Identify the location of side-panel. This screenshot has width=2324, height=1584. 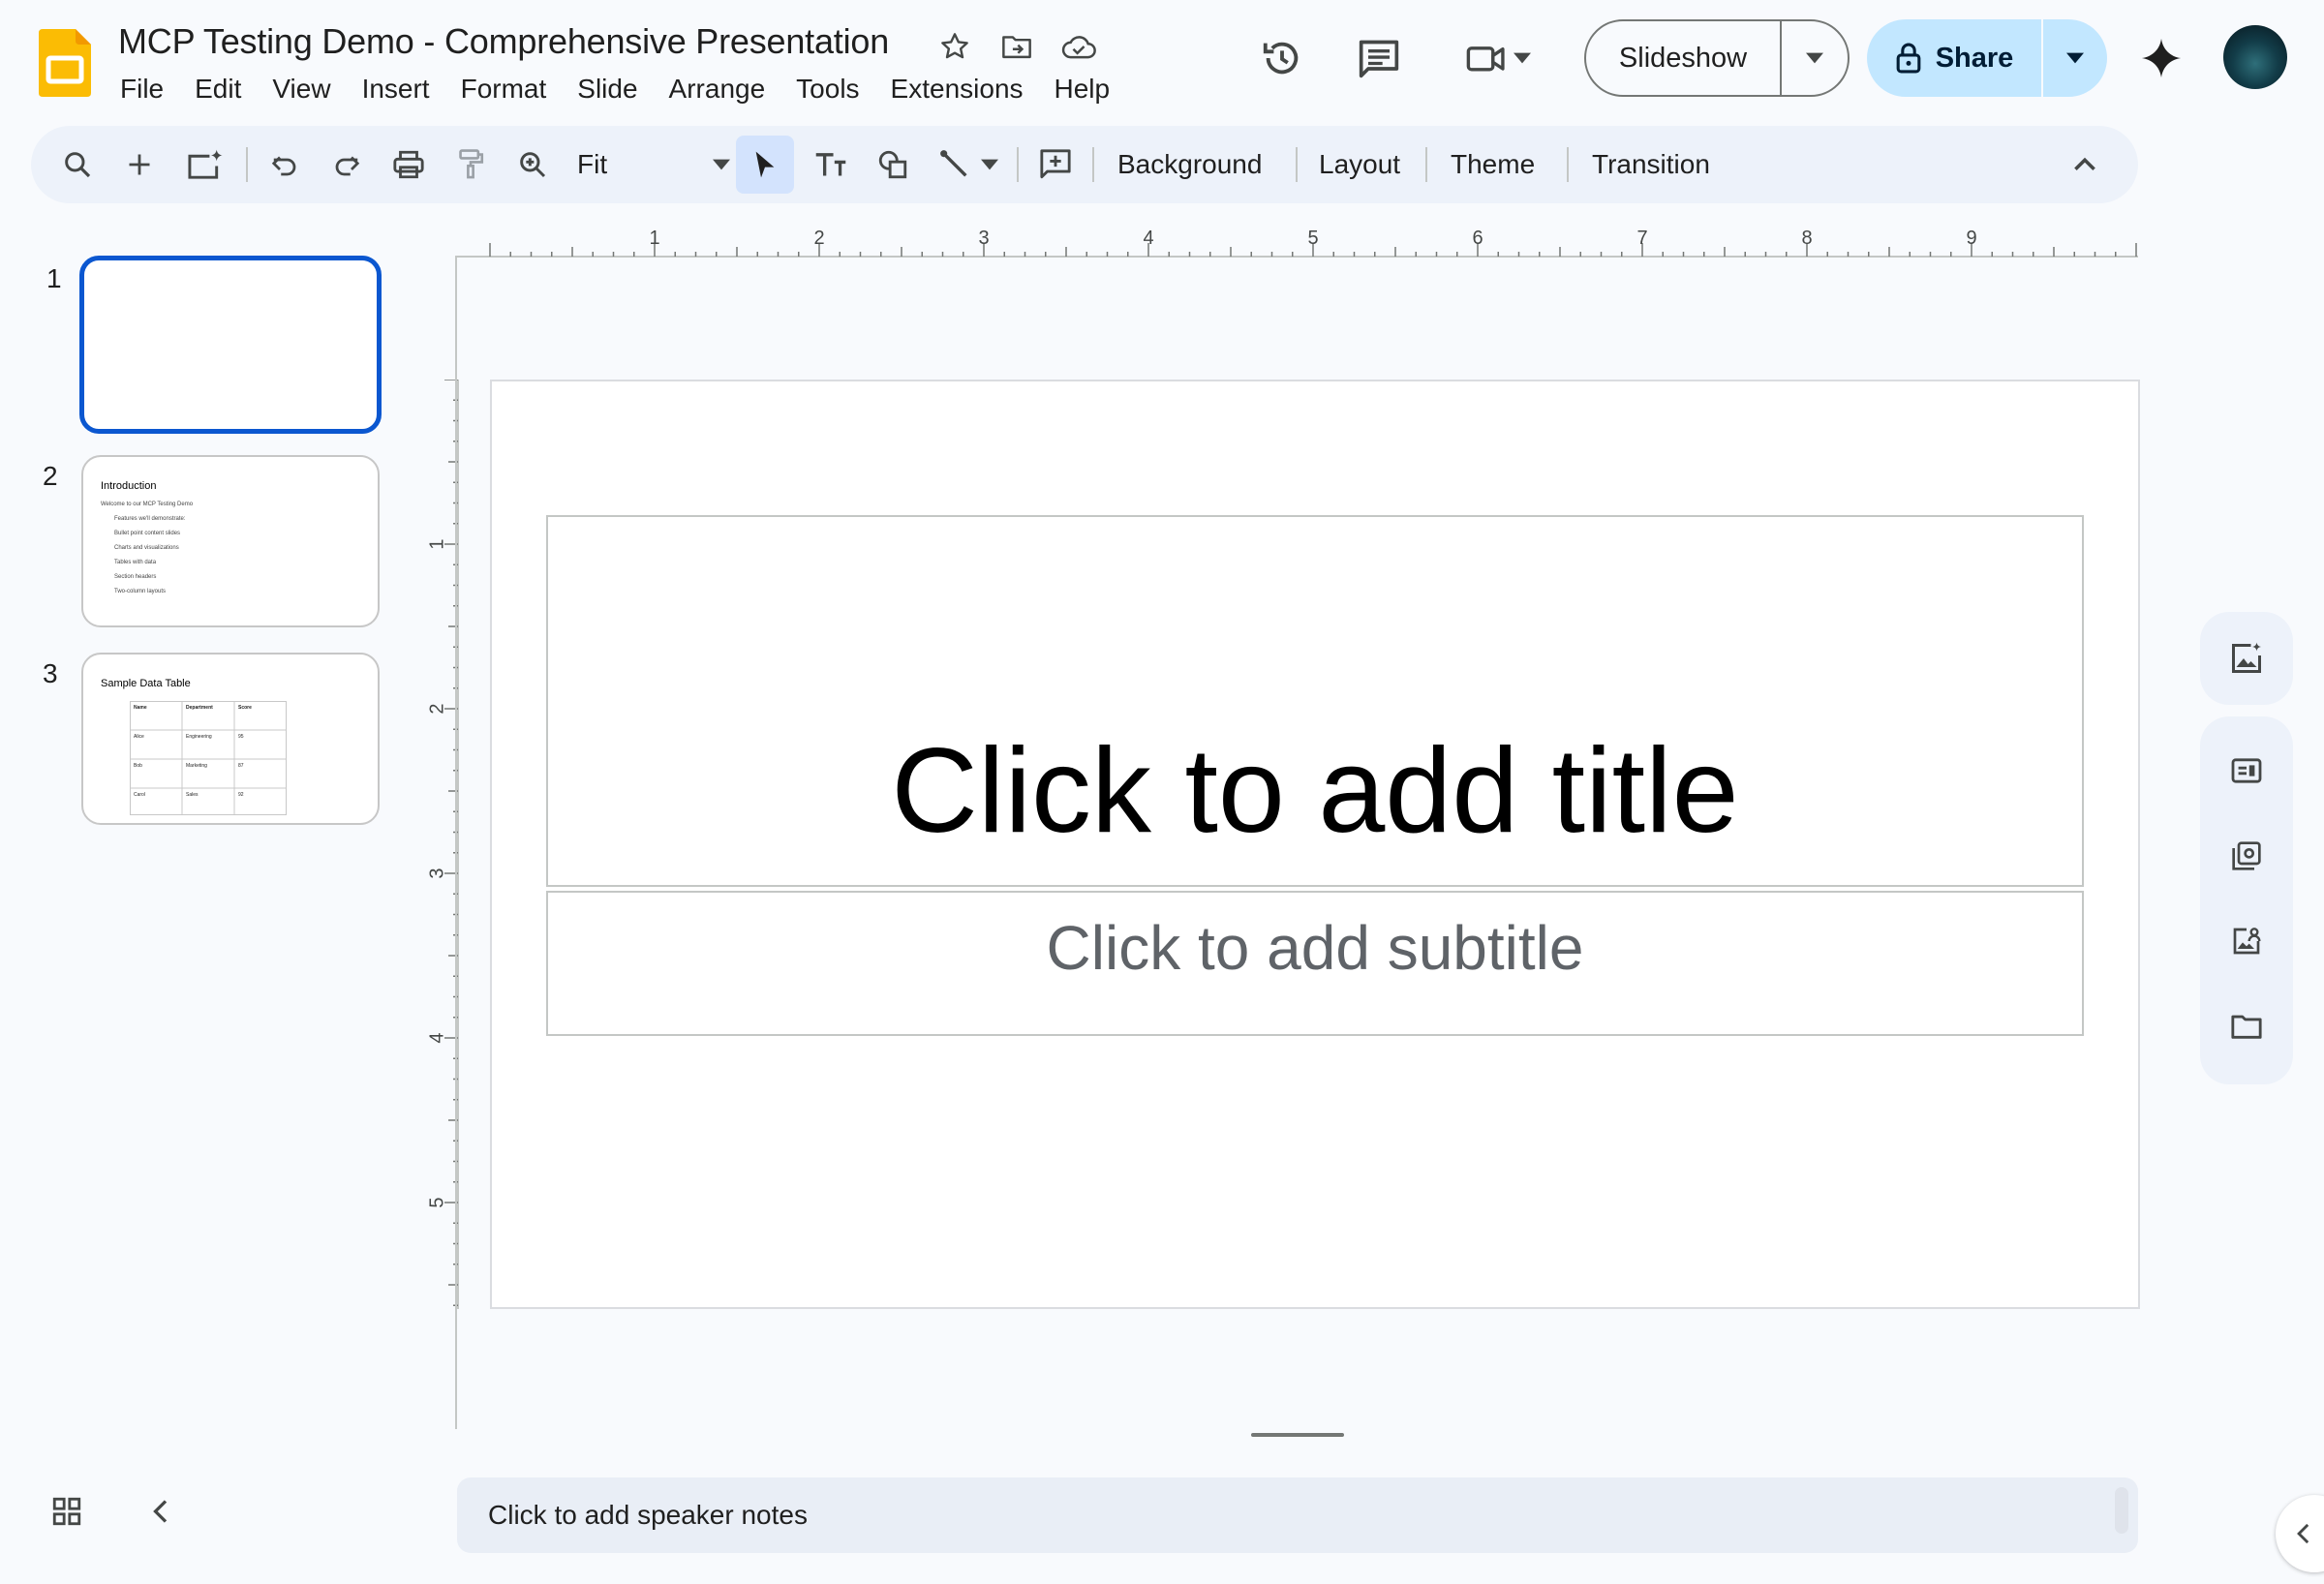
(2247, 900).